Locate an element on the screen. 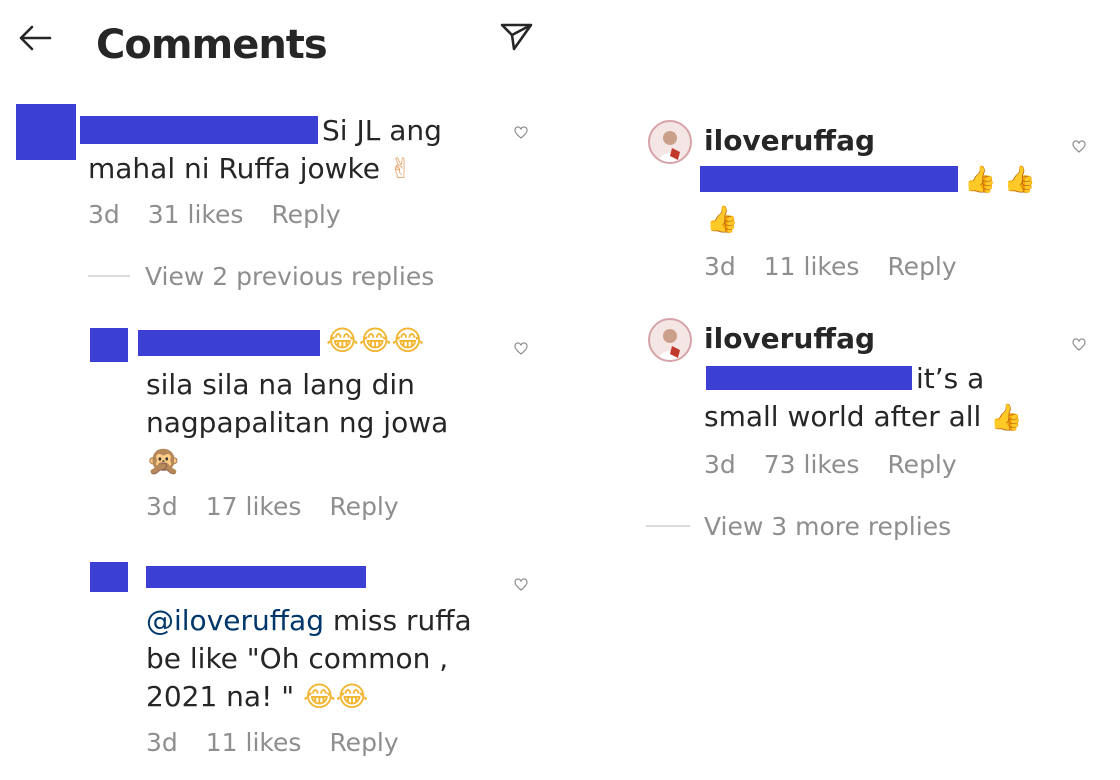  comment-text-line: nagpapalitan ng jowa is located at coordinates (297, 422).